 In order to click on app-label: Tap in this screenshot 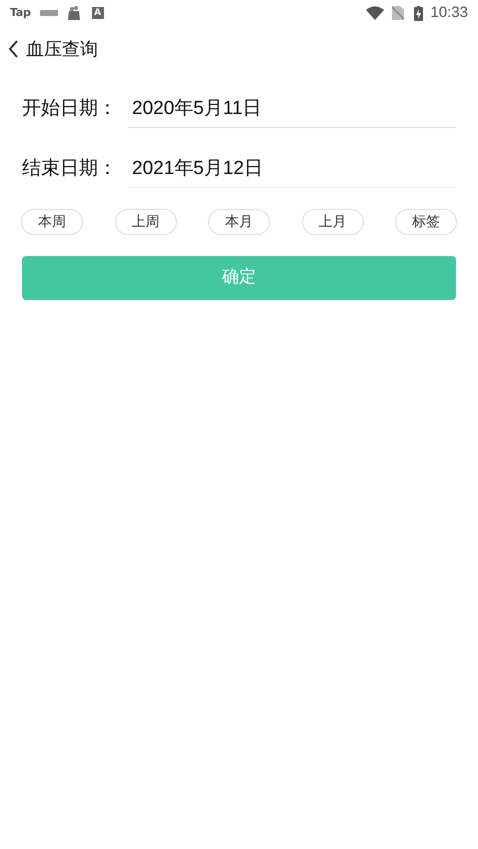, I will do `click(20, 12)`.